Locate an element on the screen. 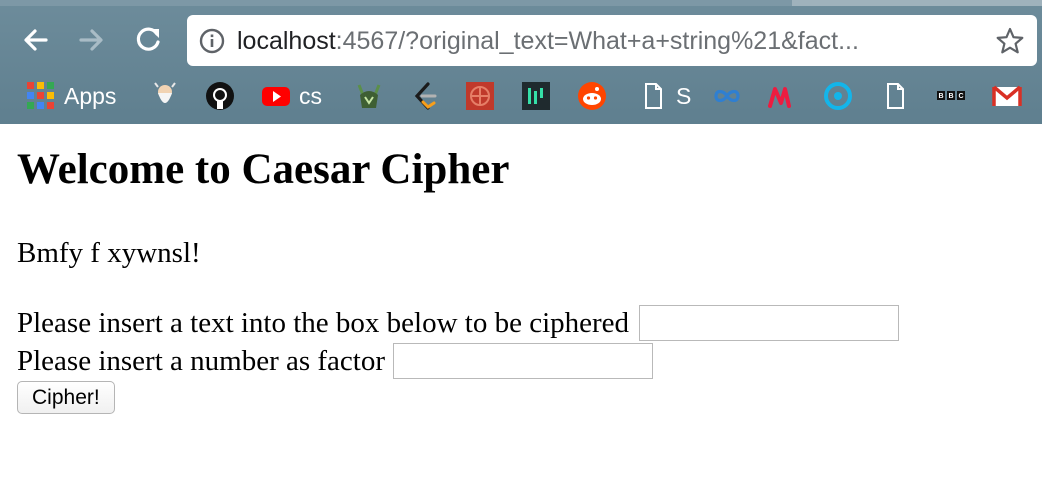  apps-grid-icon is located at coordinates (40, 95).